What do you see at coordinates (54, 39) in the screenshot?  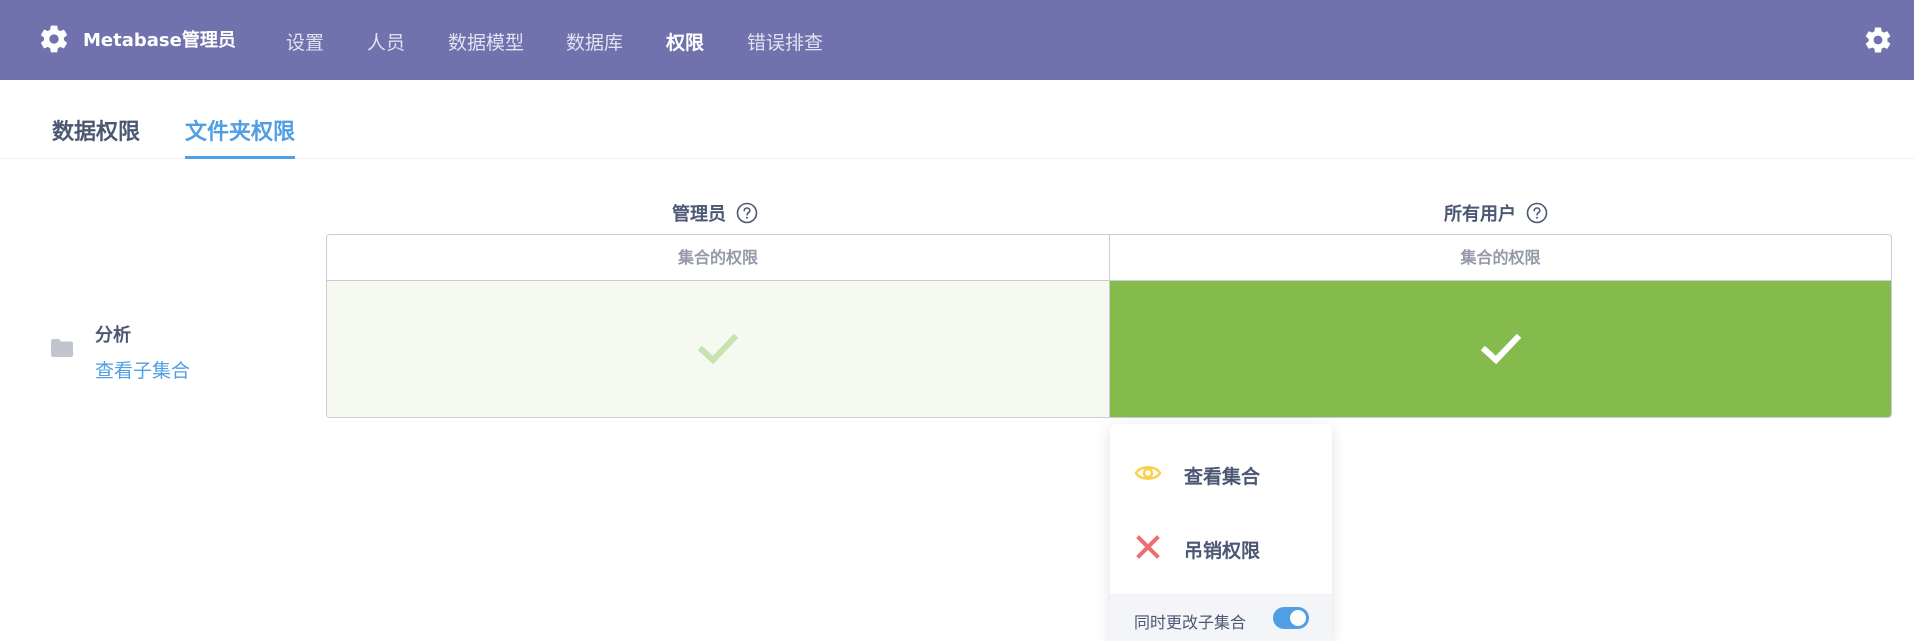 I see `gear-icon` at bounding box center [54, 39].